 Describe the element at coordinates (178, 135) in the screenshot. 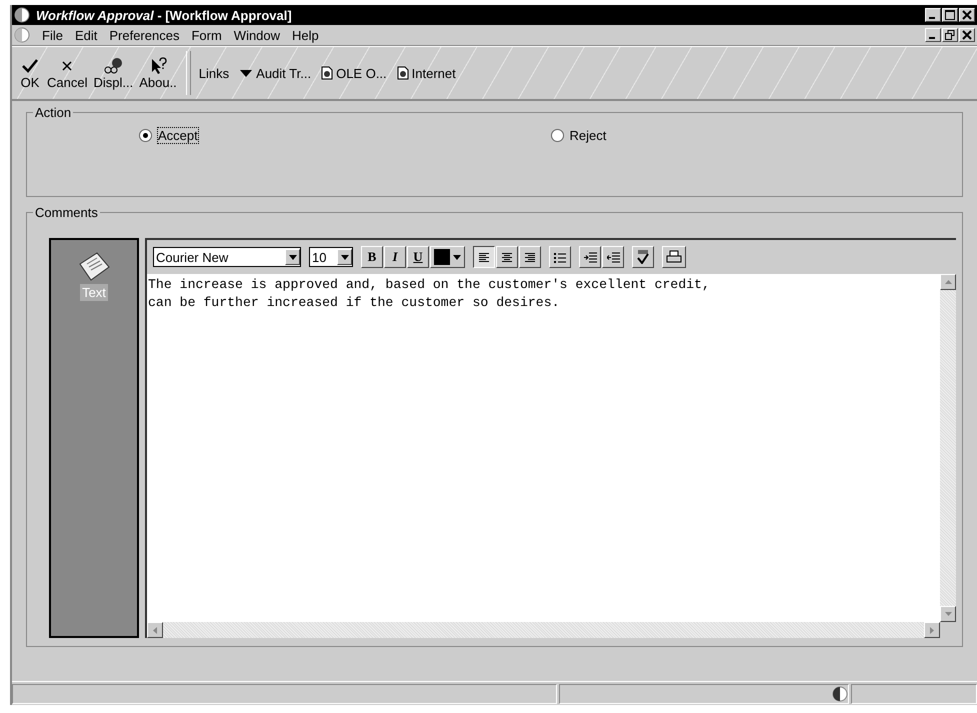

I see `radio-label: Accept` at that location.